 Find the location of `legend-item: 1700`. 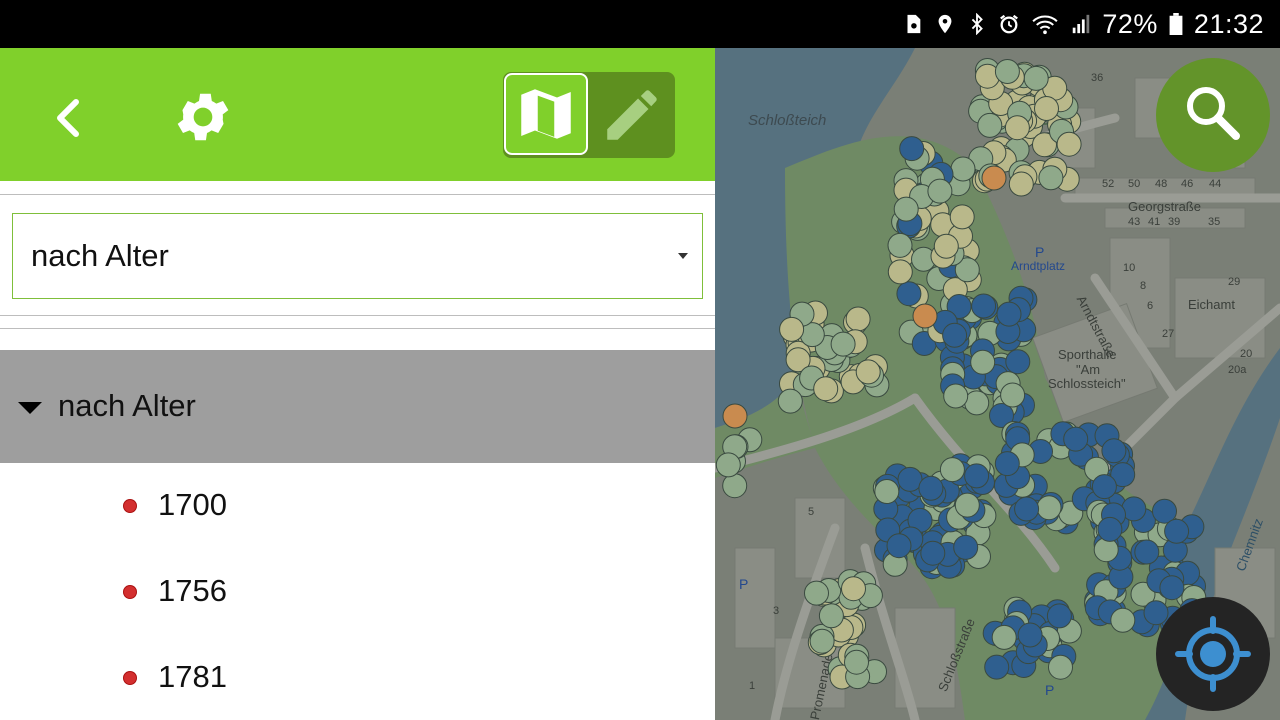

legend-item: 1700 is located at coordinates (357, 506).